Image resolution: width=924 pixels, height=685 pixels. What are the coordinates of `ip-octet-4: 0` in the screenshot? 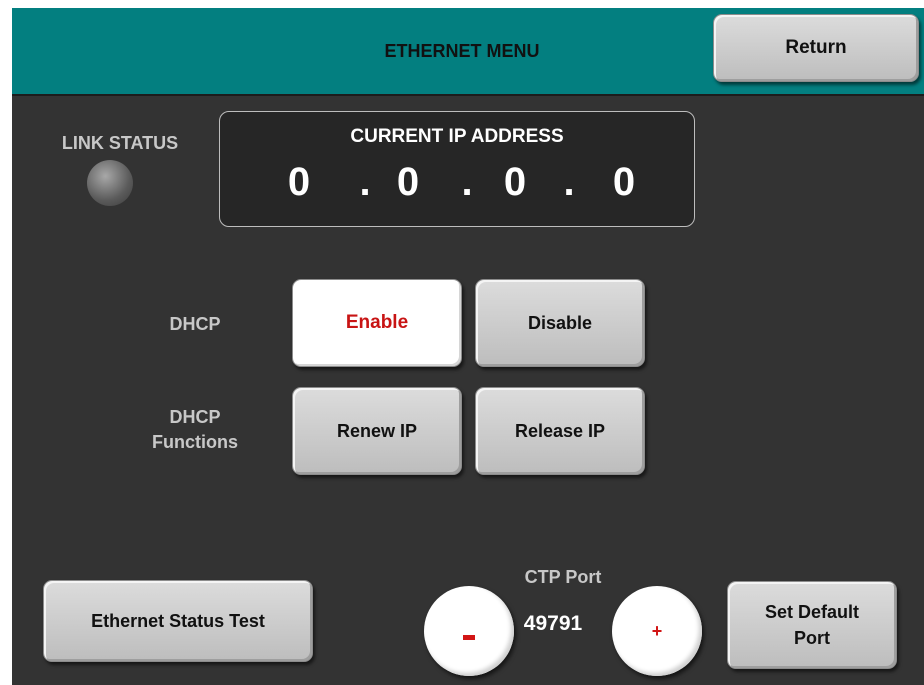 It's located at (624, 182).